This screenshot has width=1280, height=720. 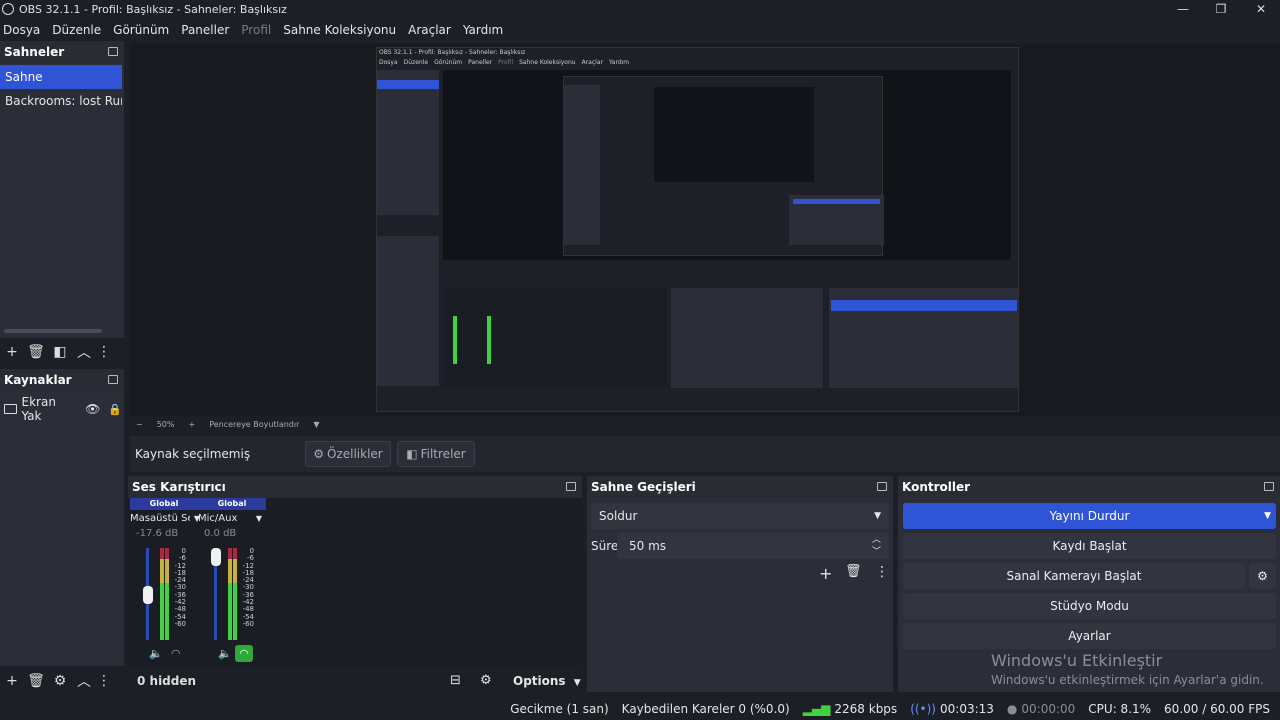 I want to click on menu-edit: Düzenle, so click(x=76, y=30).